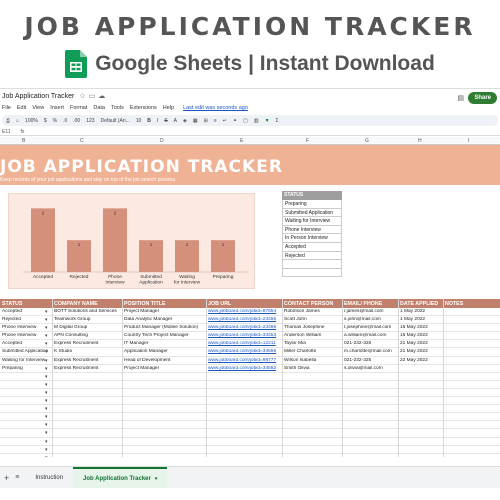  Describe the element at coordinates (162, 141) in the screenshot. I see `column-header-d: D` at that location.